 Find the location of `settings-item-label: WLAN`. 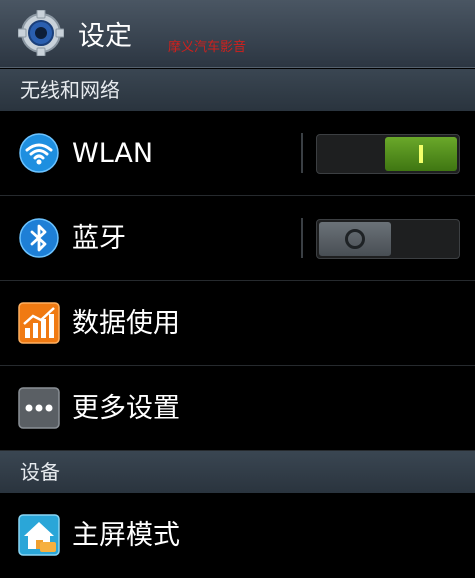

settings-item-label: WLAN is located at coordinates (113, 153).